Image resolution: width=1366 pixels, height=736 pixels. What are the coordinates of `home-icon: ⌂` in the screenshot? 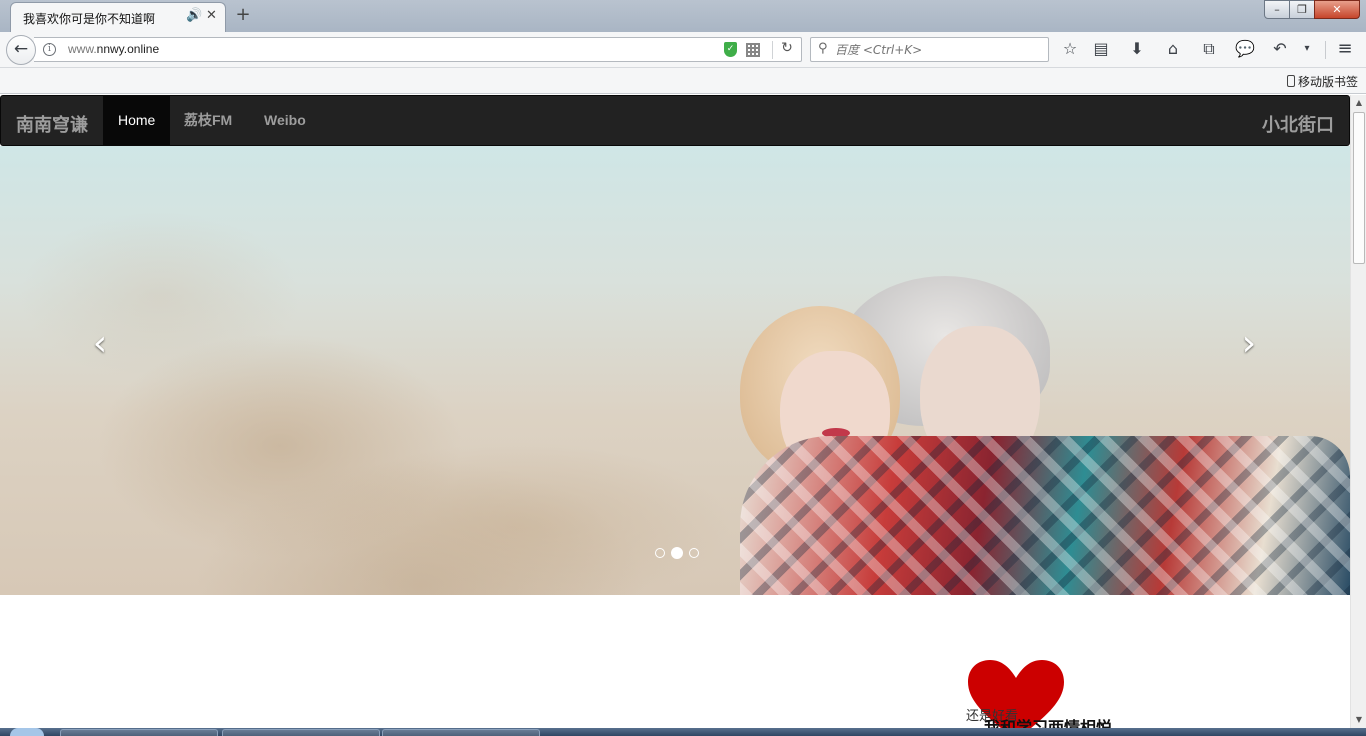 It's located at (1173, 50).